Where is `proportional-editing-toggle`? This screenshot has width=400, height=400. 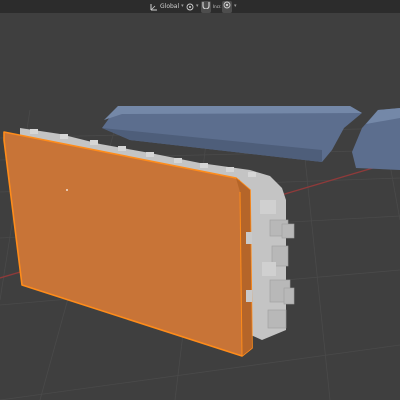 proportional-editing-toggle is located at coordinates (227, 6).